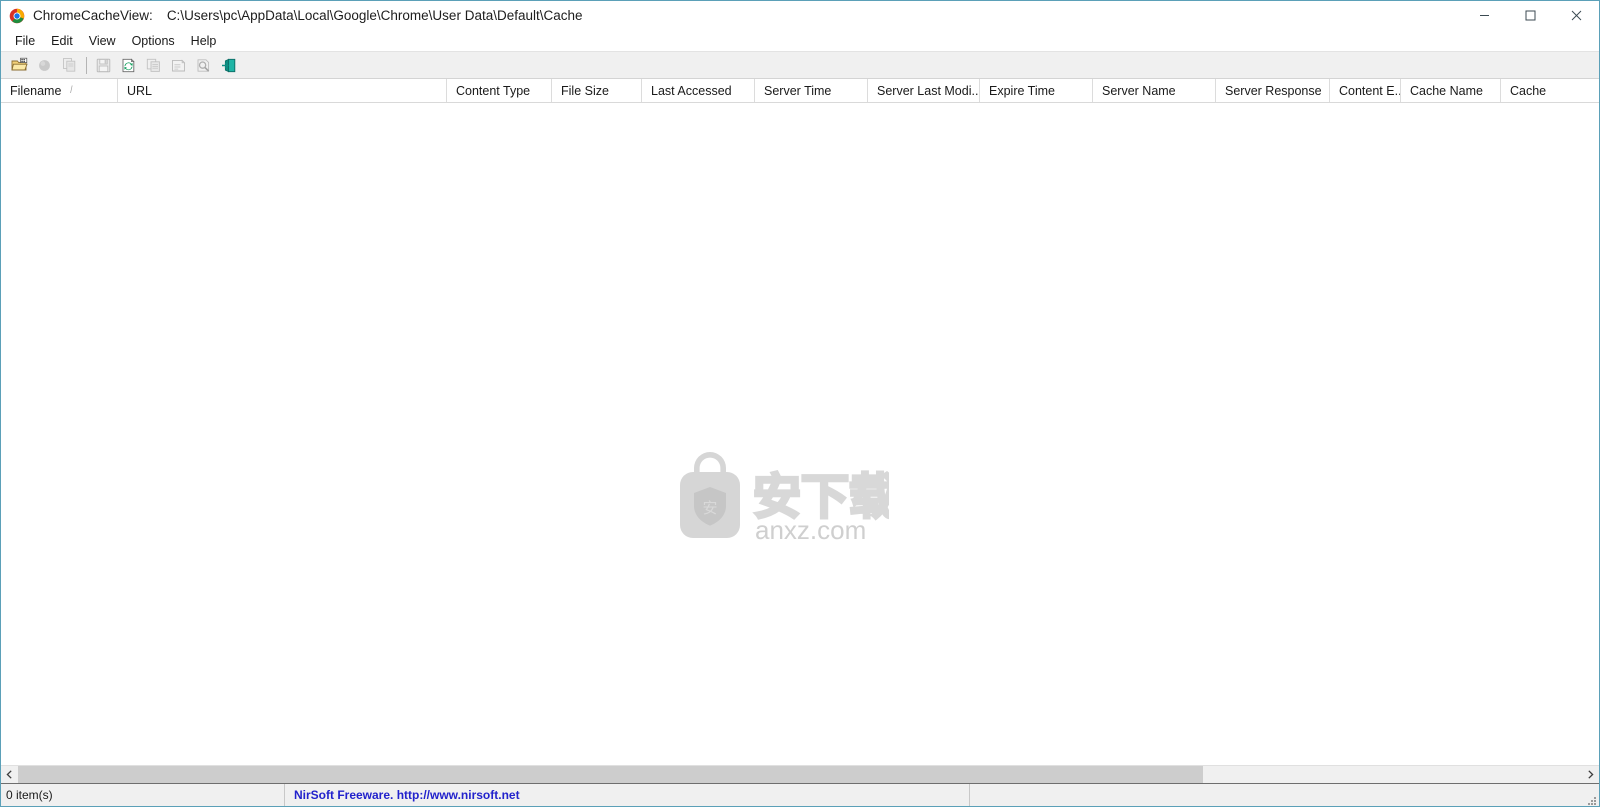  I want to click on toolbar-separator, so click(86, 65).